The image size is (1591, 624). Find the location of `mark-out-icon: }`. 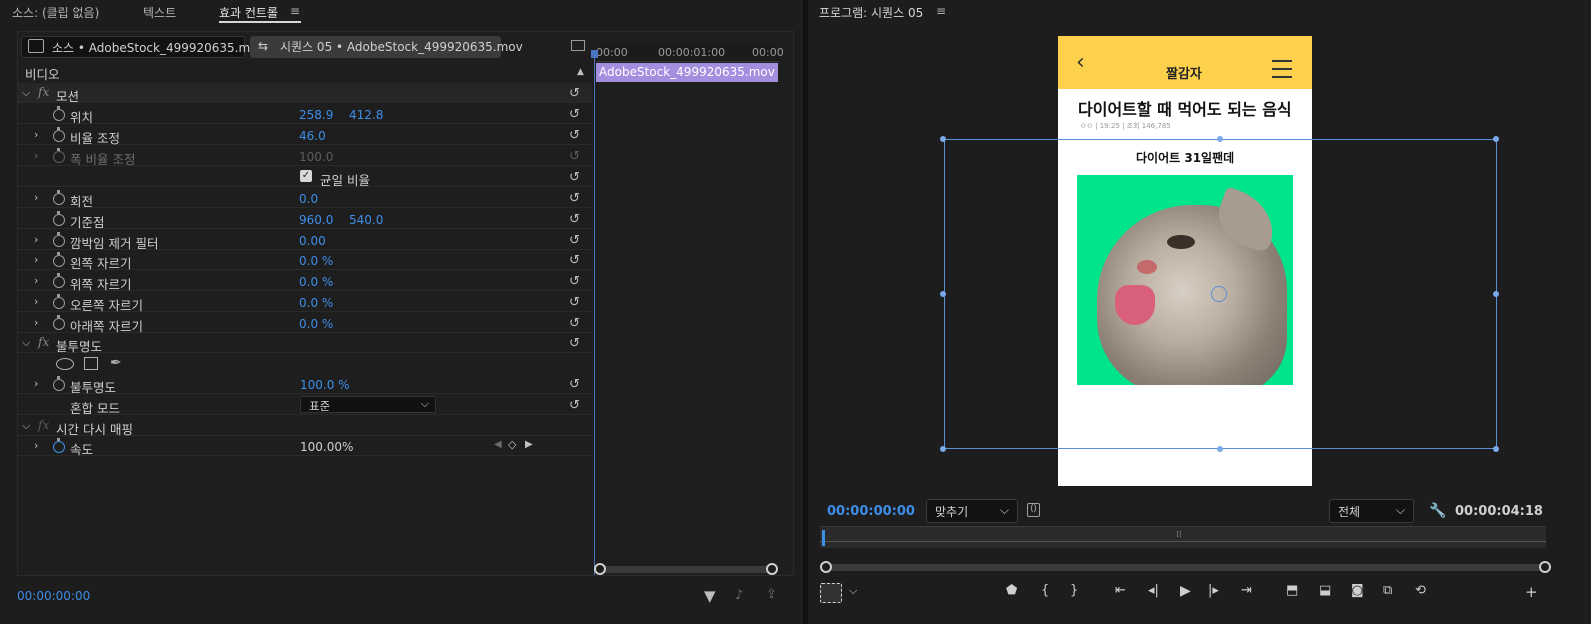

mark-out-icon: } is located at coordinates (1074, 590).